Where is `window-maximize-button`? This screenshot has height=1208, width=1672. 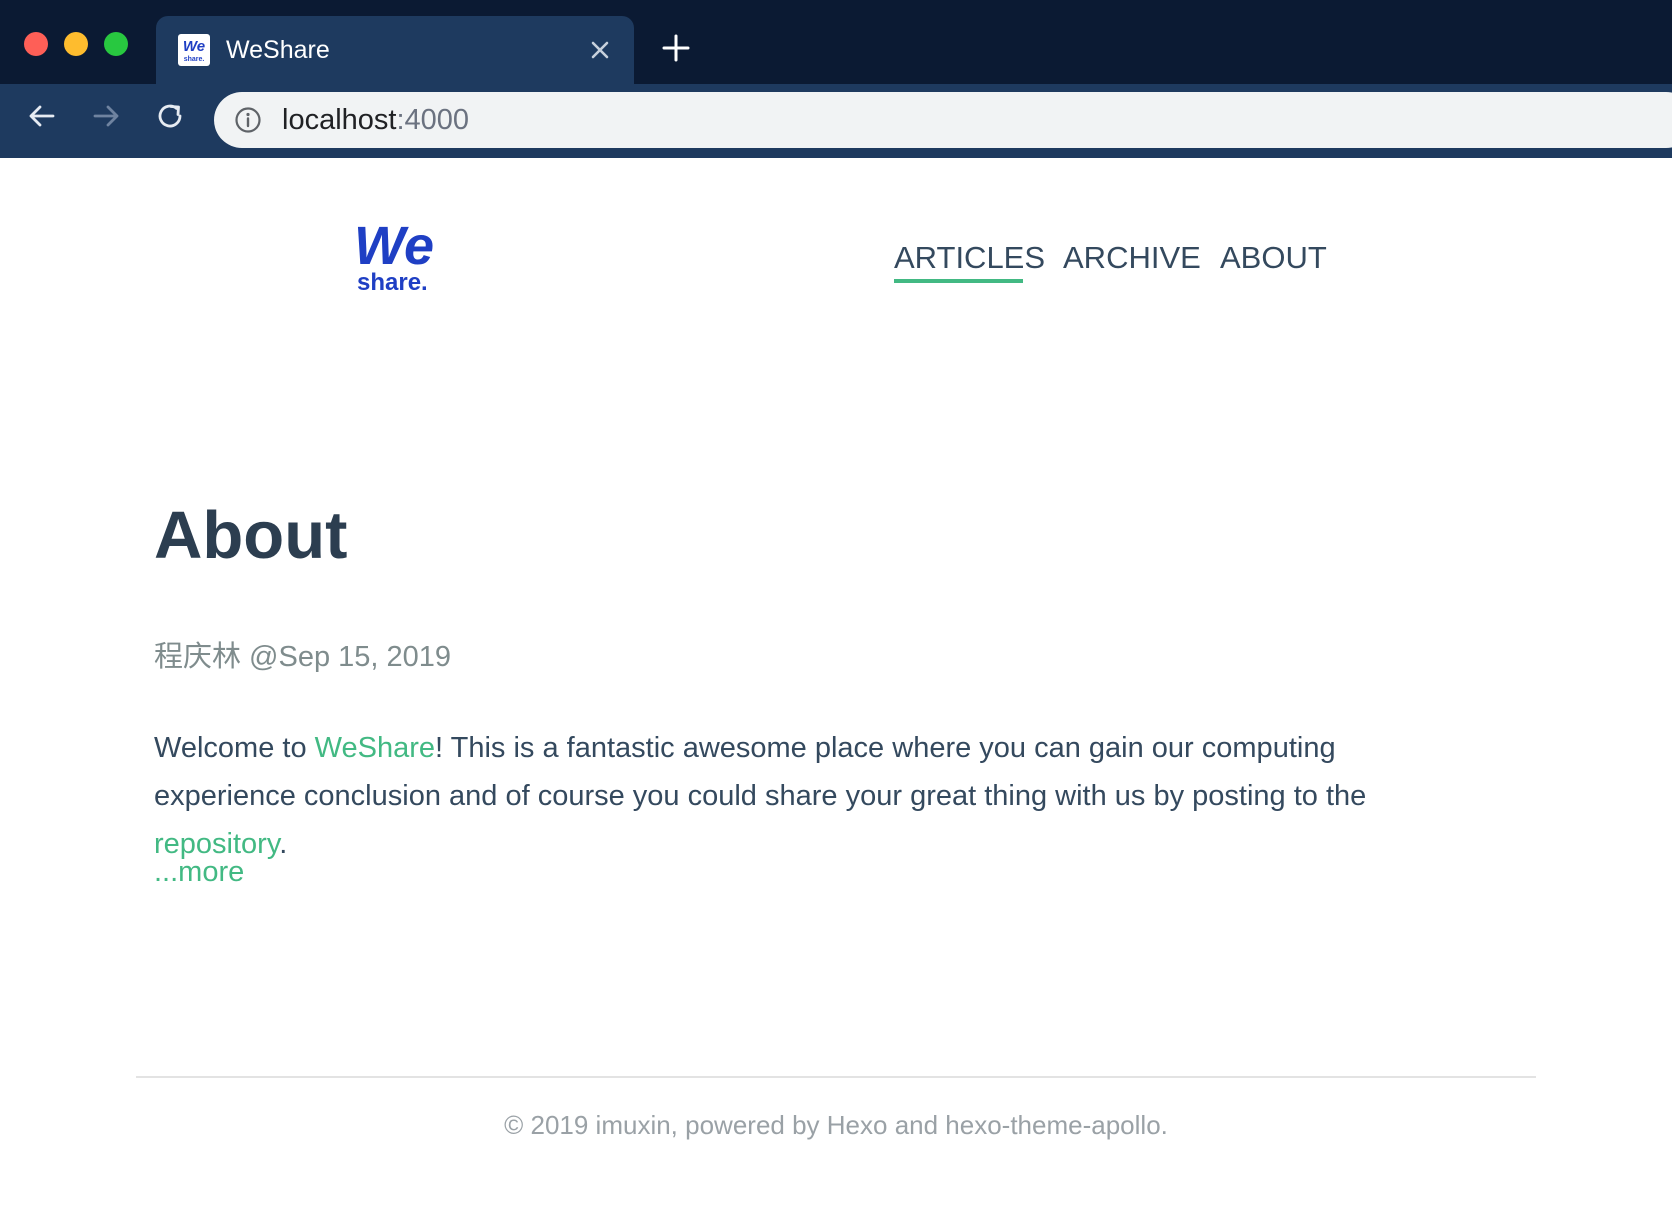 window-maximize-button is located at coordinates (116, 44).